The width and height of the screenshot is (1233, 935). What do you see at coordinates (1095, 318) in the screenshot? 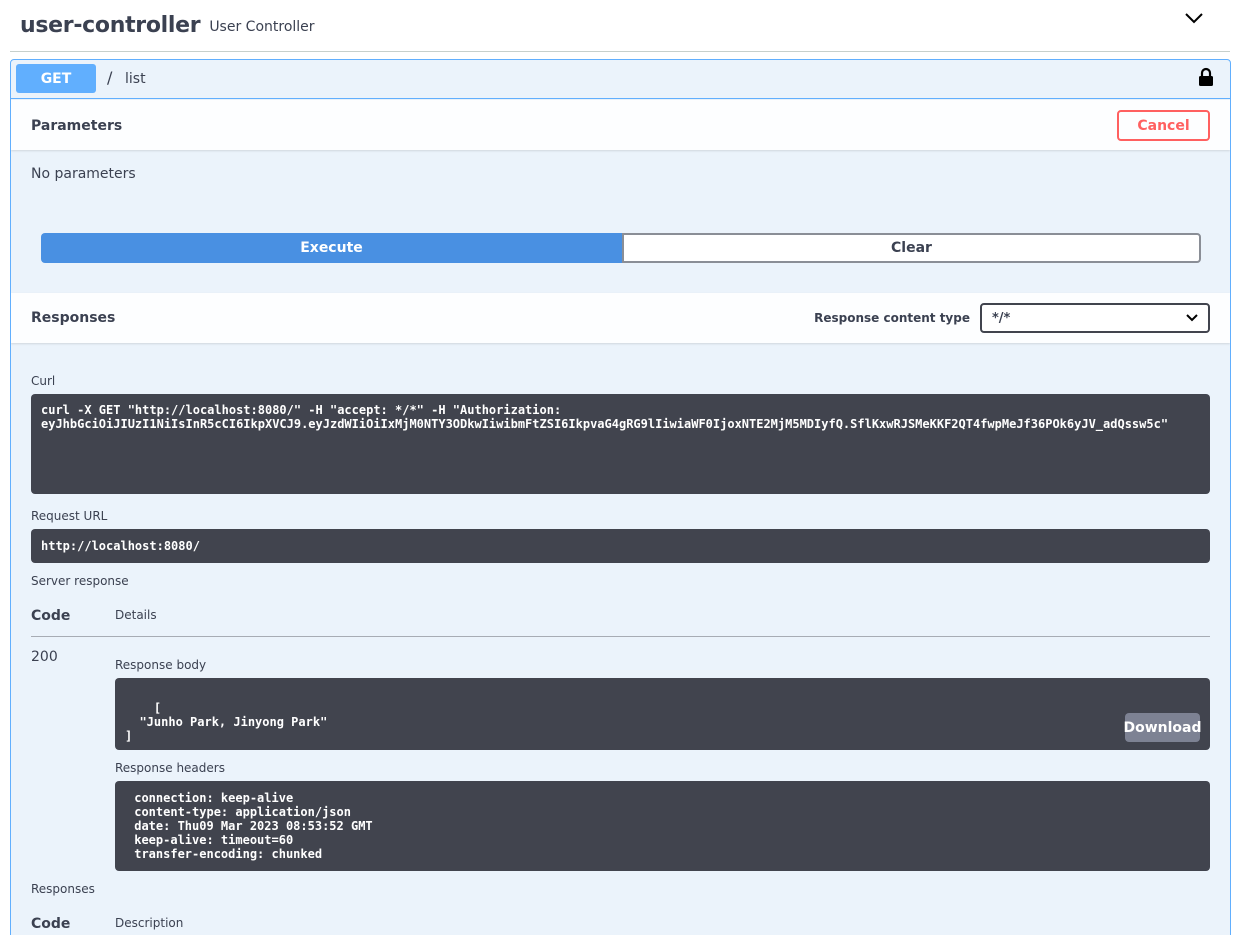
I see `response-content-type-select: */*` at bounding box center [1095, 318].